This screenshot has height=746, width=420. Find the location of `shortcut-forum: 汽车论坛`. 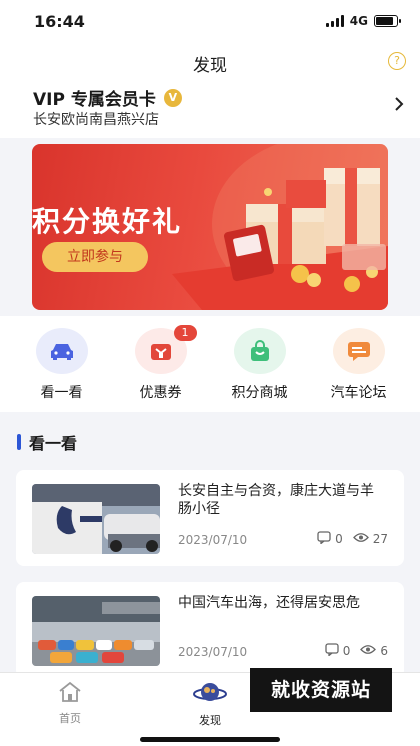

shortcut-forum: 汽车论坛 is located at coordinates (359, 364).